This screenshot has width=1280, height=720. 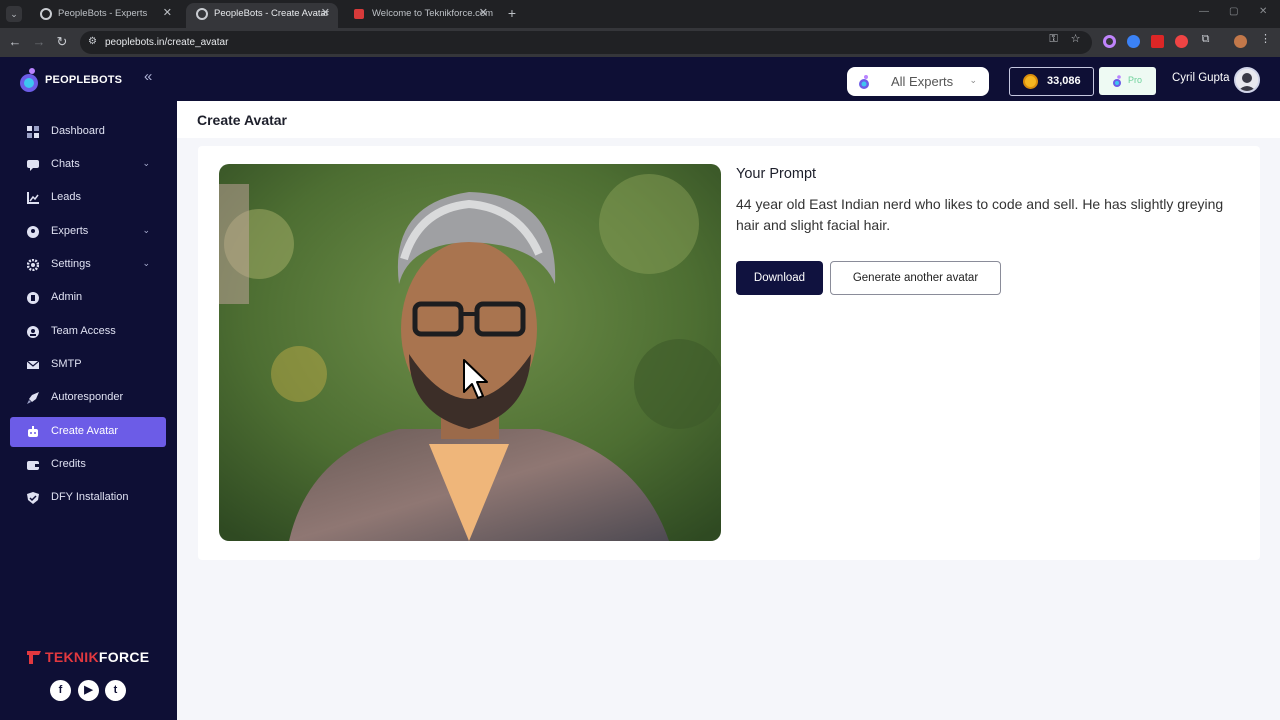 I want to click on extensions-puzzle-icon: ⧉, so click(x=1205, y=39).